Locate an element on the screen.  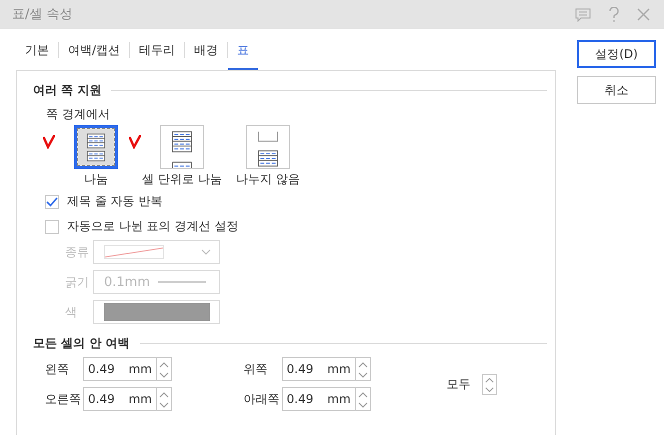
group-label: 쪽 경계에서 is located at coordinates (78, 114).